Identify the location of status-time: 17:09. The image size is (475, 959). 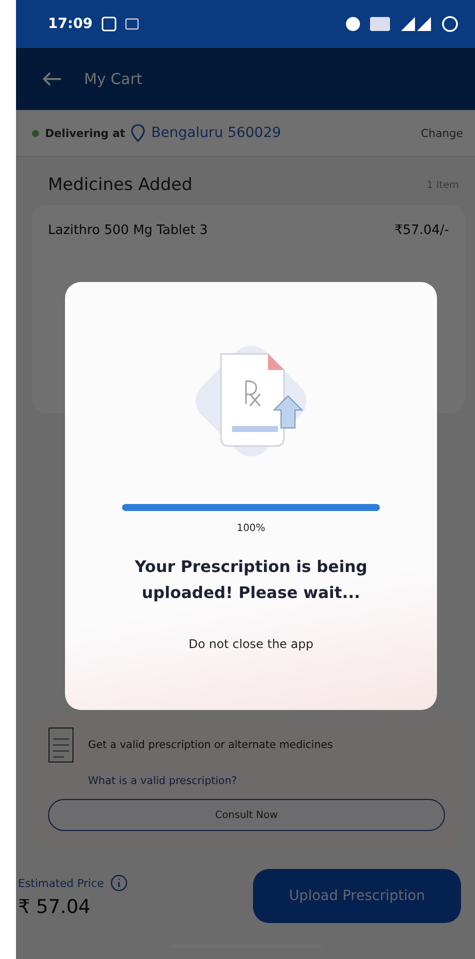
(70, 24).